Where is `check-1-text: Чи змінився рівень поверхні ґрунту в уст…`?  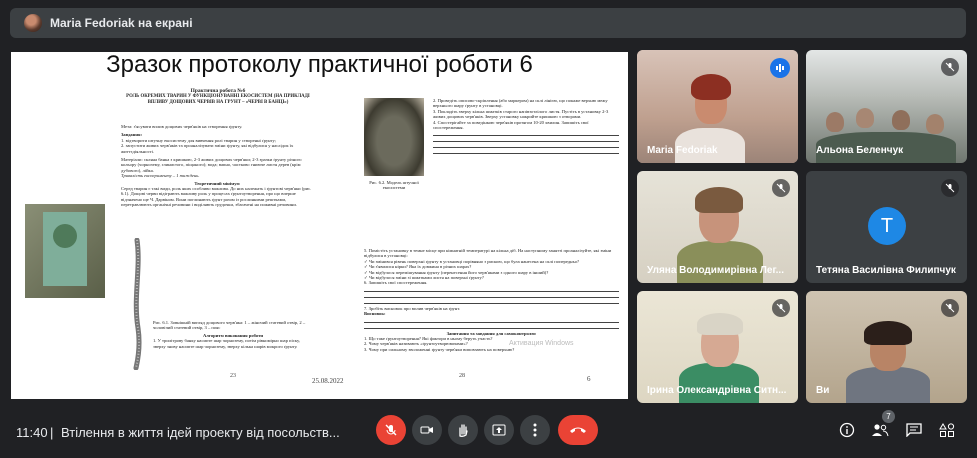 check-1-text: Чи змінився рівень поверхні ґрунту в уст… is located at coordinates (474, 261).